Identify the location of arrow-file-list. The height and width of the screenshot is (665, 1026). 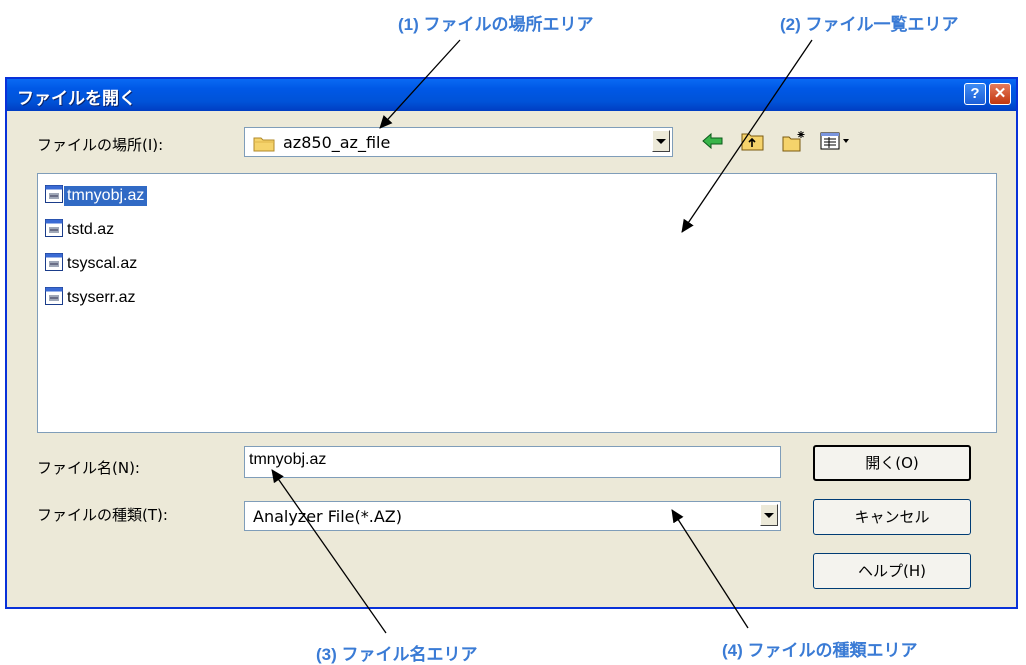
(747, 136).